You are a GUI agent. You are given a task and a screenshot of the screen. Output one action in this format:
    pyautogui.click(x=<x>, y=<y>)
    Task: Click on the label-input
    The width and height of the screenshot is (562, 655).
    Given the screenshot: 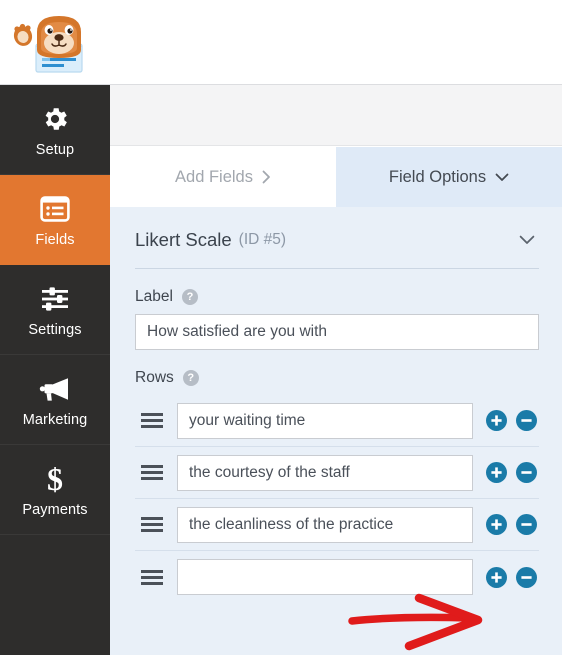 What is the action you would take?
    pyautogui.click(x=337, y=332)
    